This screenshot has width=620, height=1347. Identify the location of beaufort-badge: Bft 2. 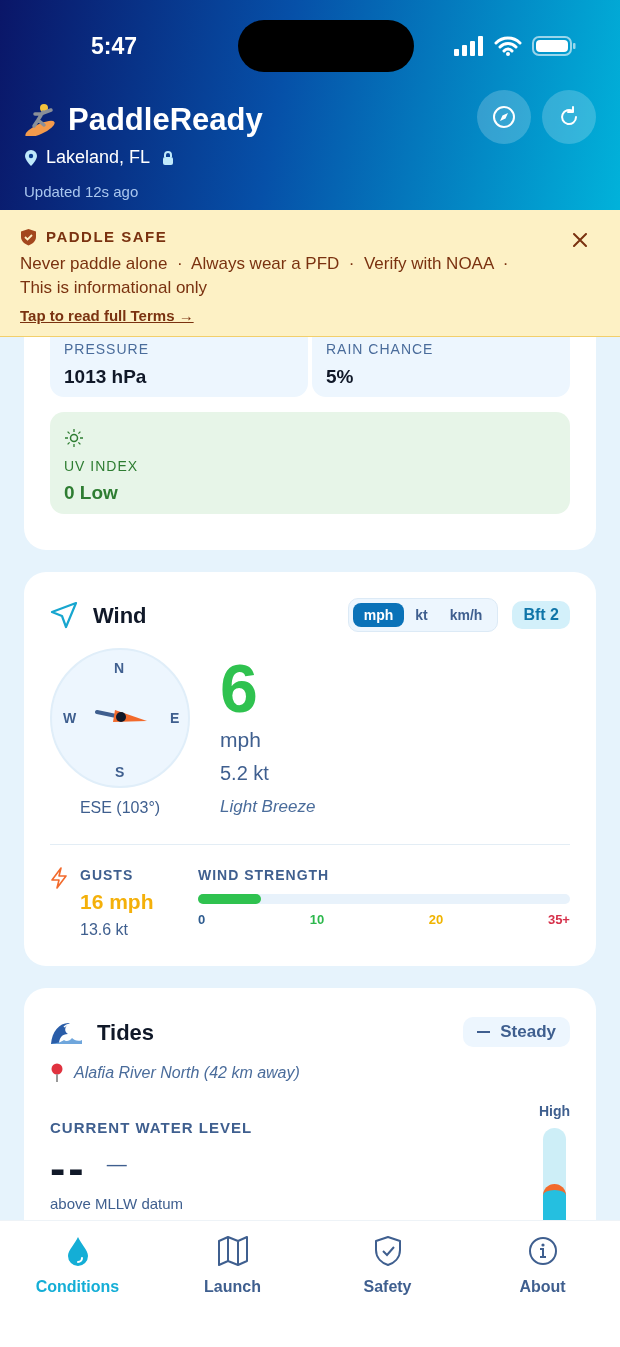
(541, 615).